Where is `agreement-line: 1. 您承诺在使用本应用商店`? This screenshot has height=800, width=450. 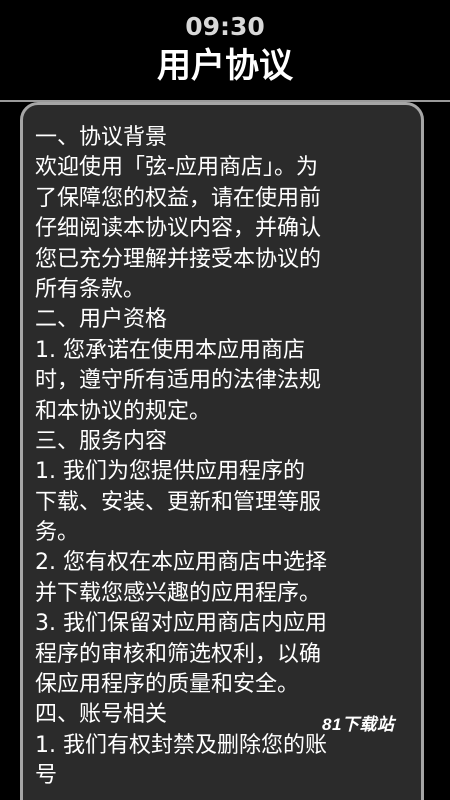 agreement-line: 1. 您承诺在使用本应用商店 is located at coordinates (170, 350).